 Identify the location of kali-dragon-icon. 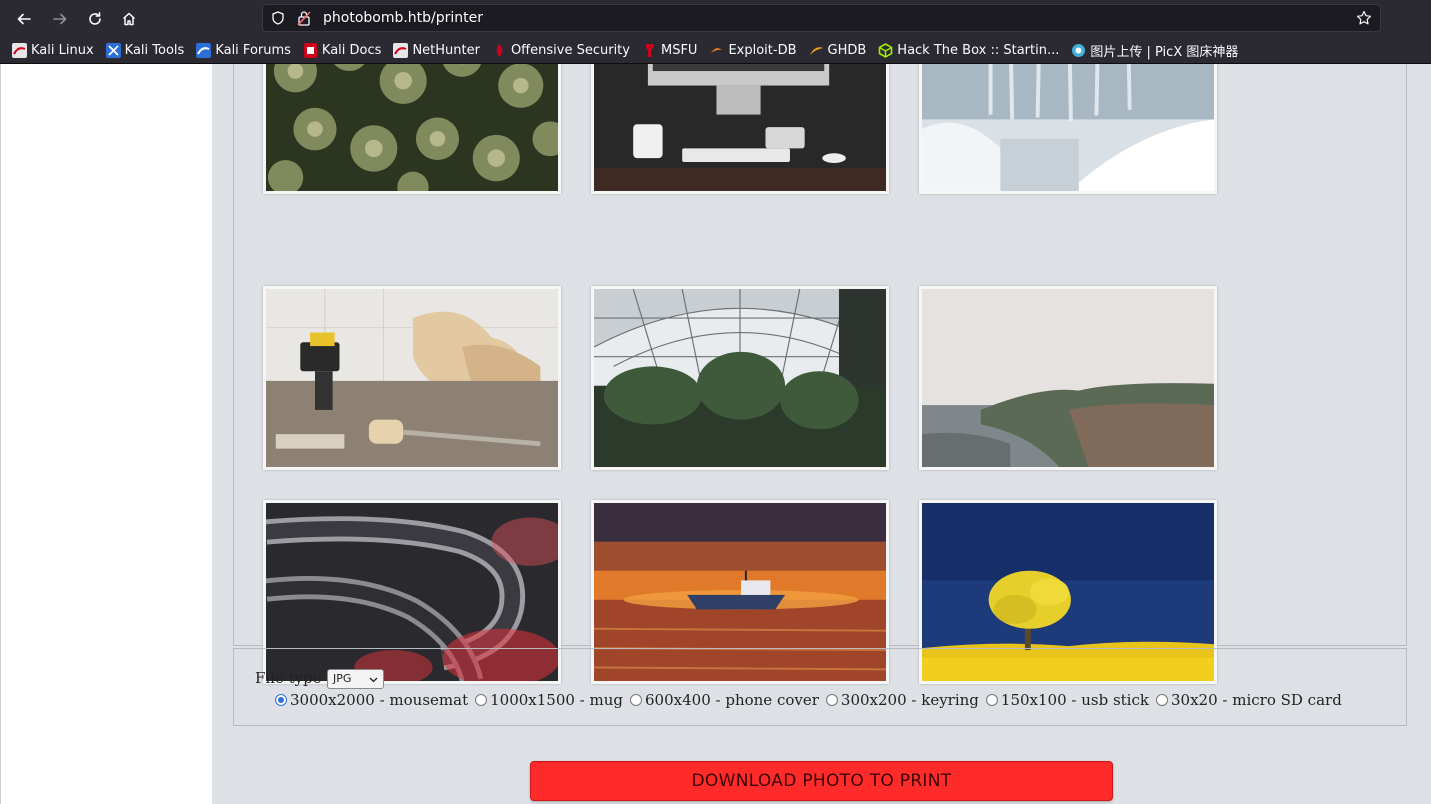
(19, 50).